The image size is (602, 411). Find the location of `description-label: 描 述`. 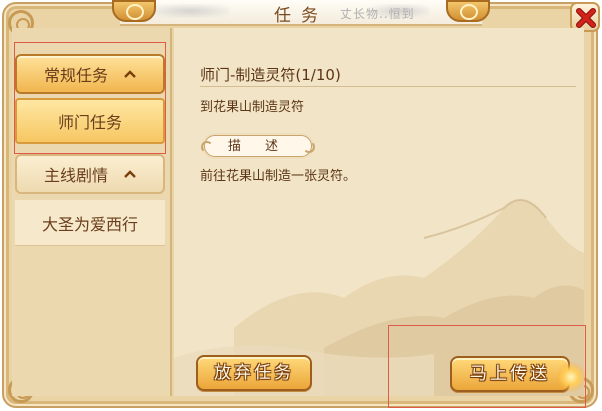

description-label: 描 述 is located at coordinates (258, 146).